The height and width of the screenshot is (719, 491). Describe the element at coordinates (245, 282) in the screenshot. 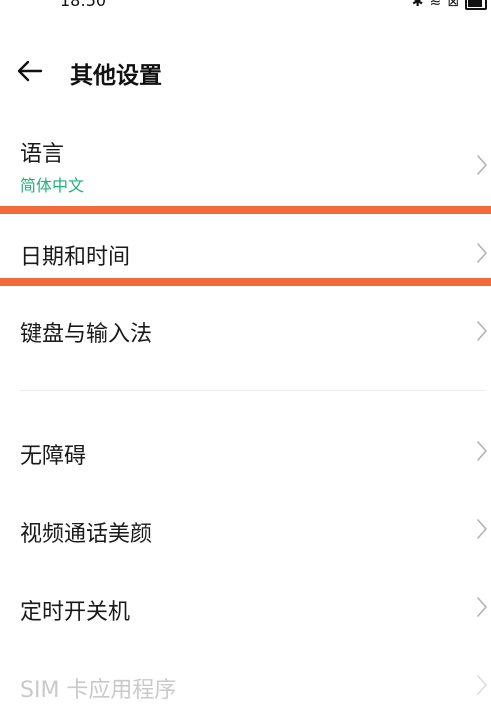

I see `highlight-bottom-line` at that location.